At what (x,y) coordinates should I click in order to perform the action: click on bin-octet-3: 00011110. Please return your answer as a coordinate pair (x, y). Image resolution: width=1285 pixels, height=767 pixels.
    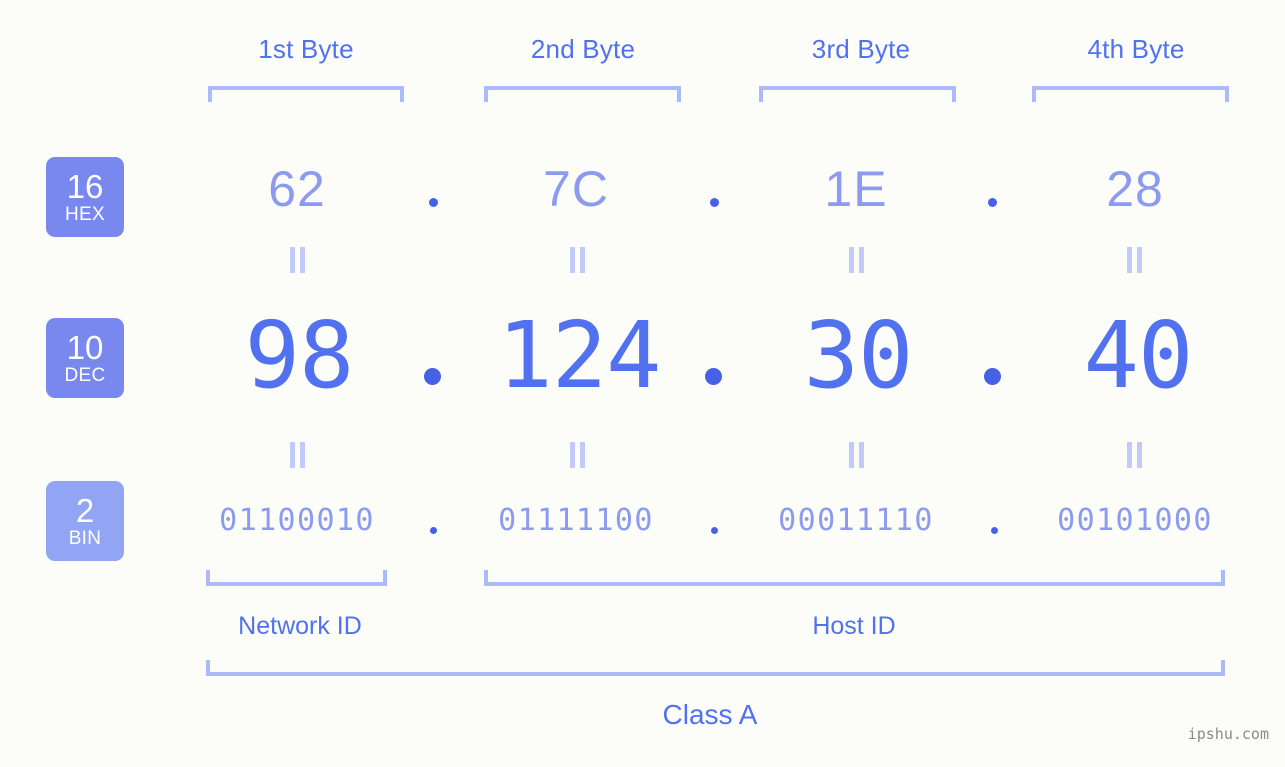
    Looking at the image, I should click on (856, 520).